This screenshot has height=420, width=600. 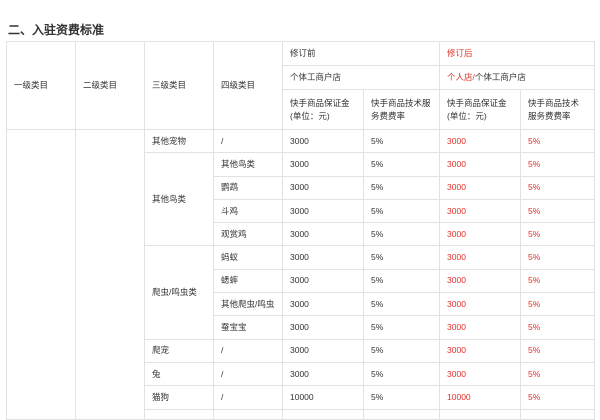 I want to click on level4-cell: 鹦鹉, so click(x=248, y=187).